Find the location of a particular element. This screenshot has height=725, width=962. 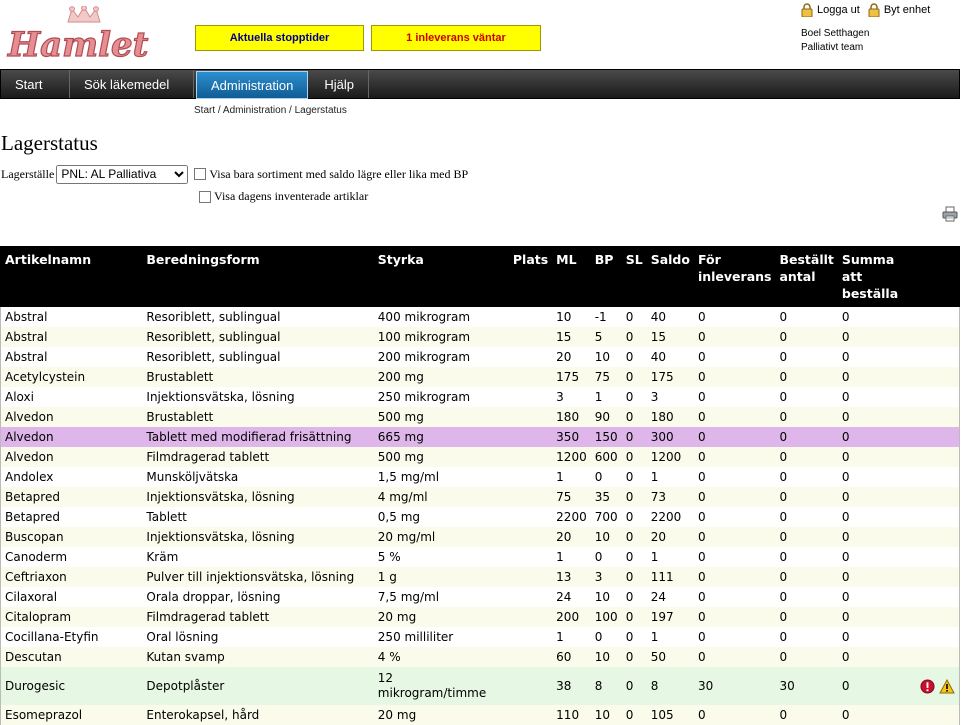

col-header-strength: Styrka is located at coordinates (441, 277).